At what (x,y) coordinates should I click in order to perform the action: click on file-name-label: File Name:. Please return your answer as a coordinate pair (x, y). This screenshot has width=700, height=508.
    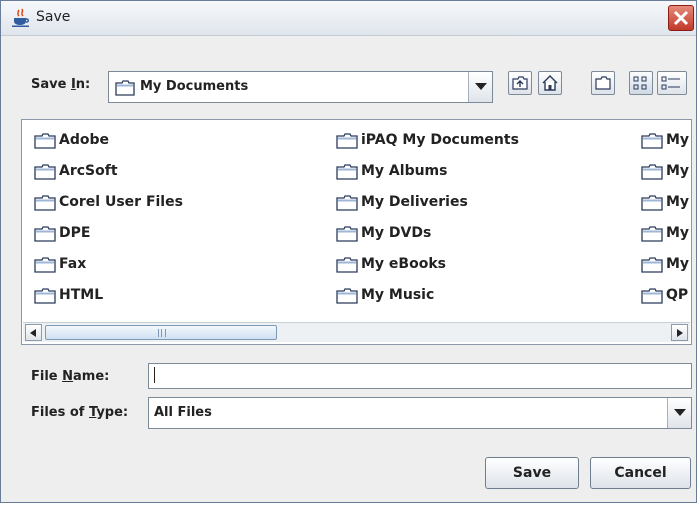
    Looking at the image, I should click on (70, 376).